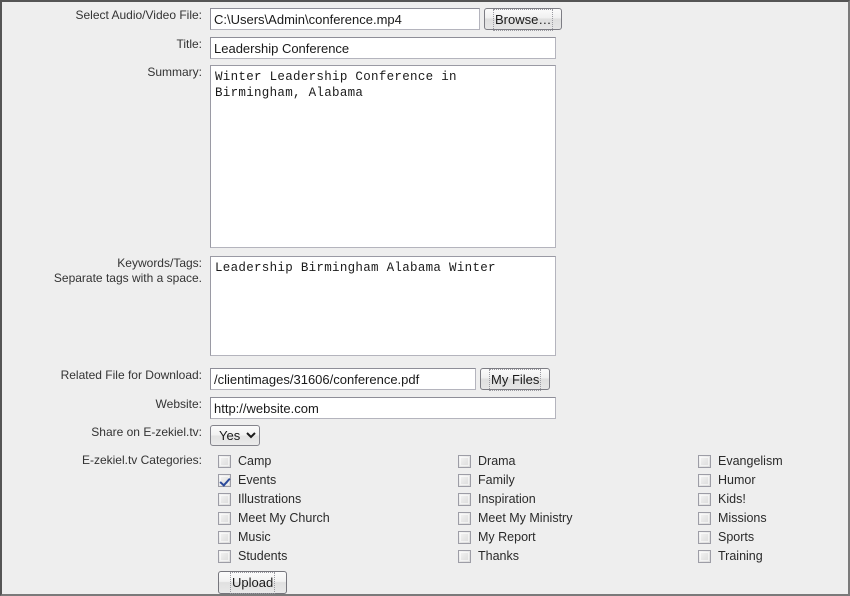  What do you see at coordinates (338, 461) in the screenshot?
I see `category-item: Camp` at bounding box center [338, 461].